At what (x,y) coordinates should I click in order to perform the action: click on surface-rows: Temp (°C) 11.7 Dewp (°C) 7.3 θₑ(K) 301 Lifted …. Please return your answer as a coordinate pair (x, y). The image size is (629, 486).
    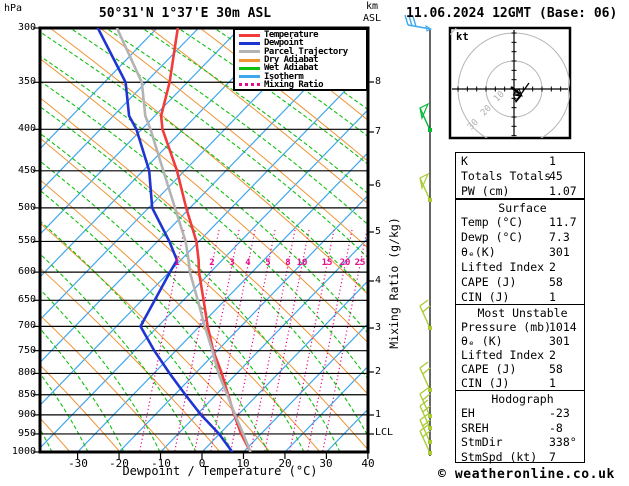
    Looking at the image, I should click on (522, 260).